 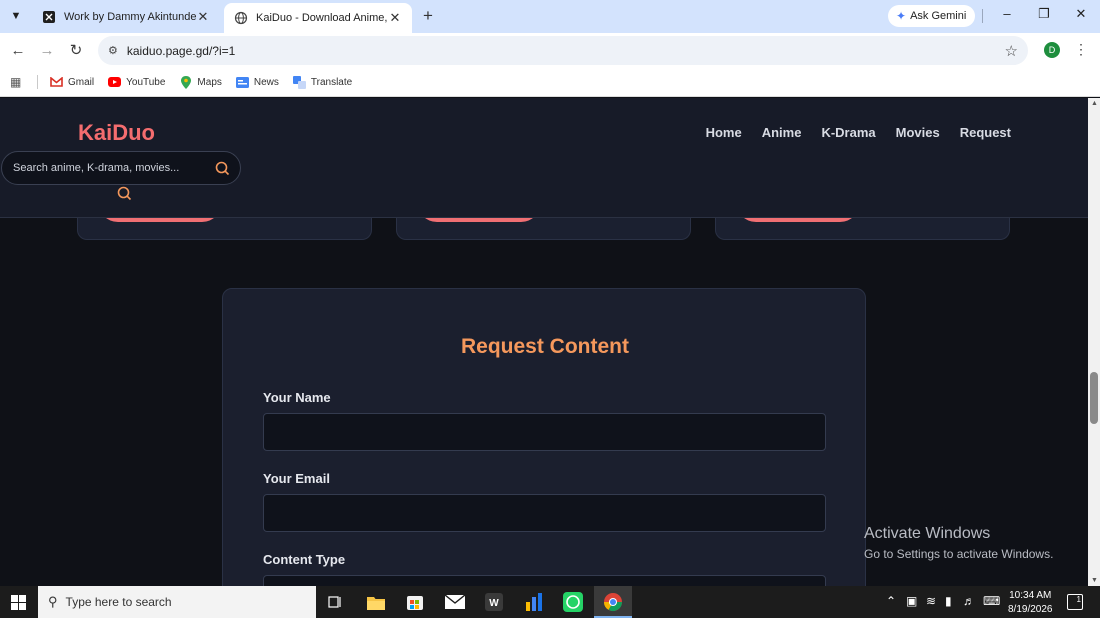 What do you see at coordinates (911, 601) in the screenshot?
I see `meet-now-icon: ▣` at bounding box center [911, 601].